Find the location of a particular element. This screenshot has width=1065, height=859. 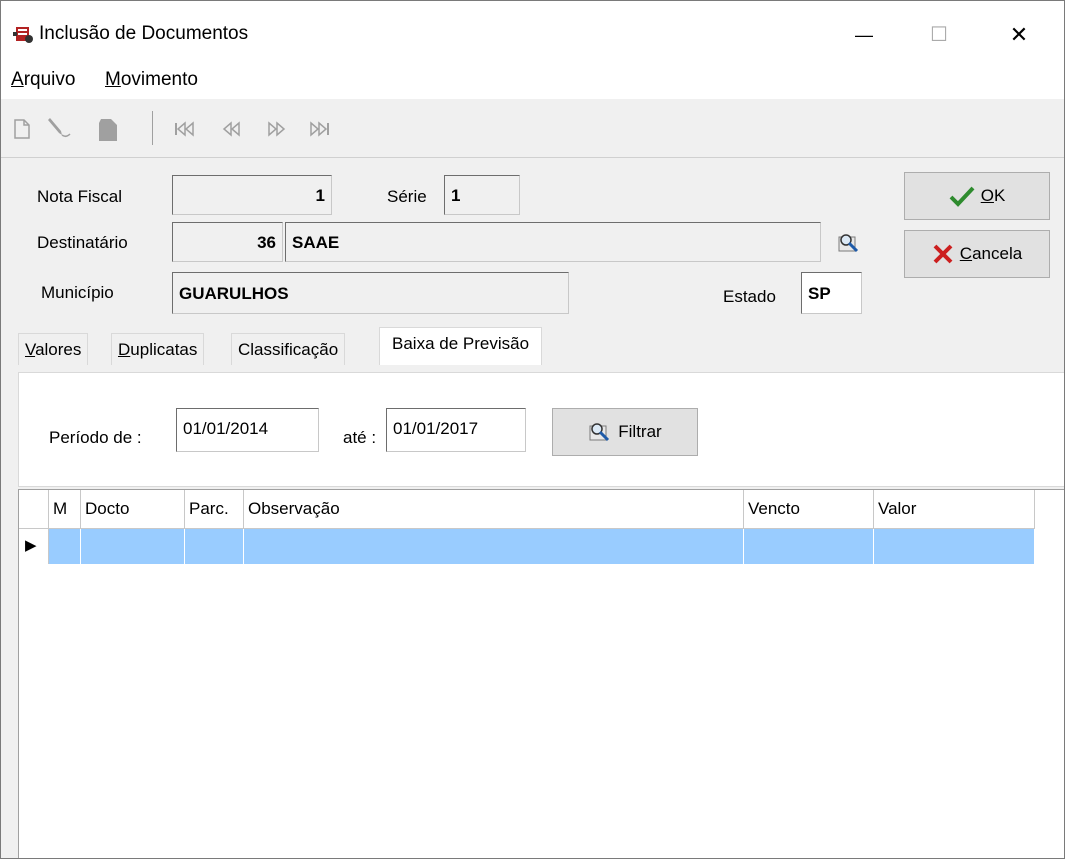

next-record-icon is located at coordinates (276, 131).